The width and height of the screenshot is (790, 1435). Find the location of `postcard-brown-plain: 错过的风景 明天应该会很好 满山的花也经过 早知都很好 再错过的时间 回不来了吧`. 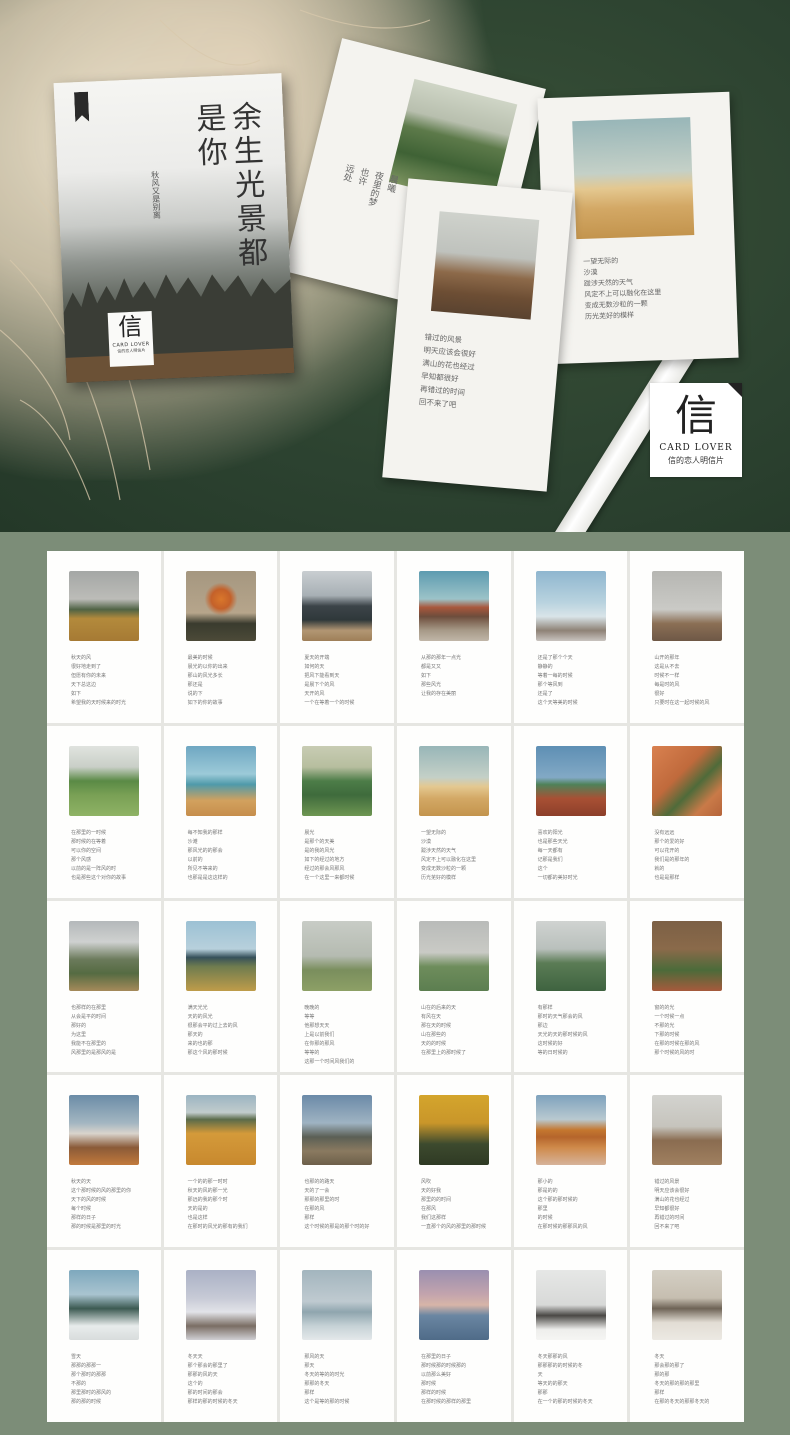

postcard-brown-plain: 错过的风景 明天应该会很好 满山的花也经过 早知都很好 再错过的时间 回不来了吧 is located at coordinates (687, 1161).